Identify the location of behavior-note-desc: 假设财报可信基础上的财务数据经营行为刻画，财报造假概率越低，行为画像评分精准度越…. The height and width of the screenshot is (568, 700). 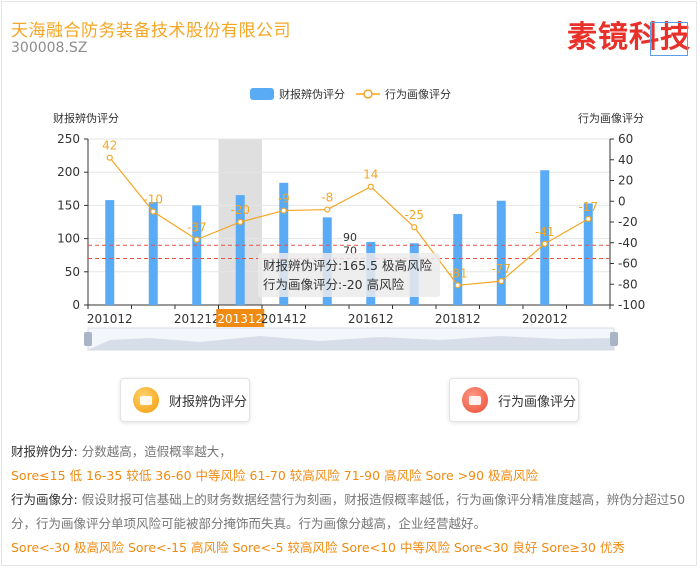
(348, 511).